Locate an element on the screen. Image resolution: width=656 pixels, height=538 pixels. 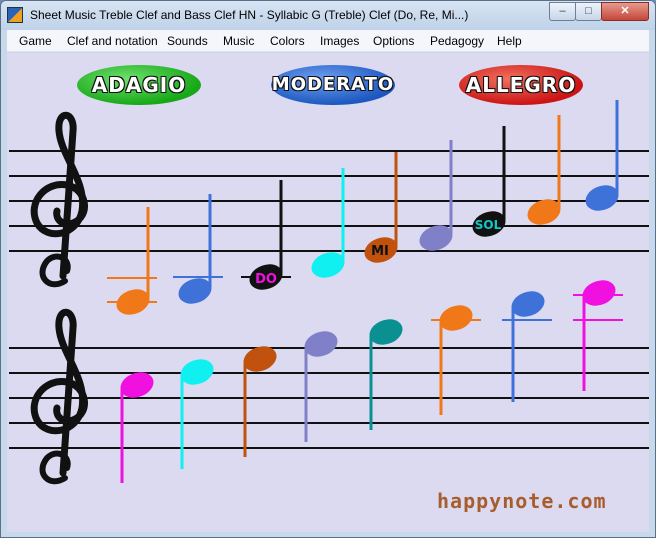
menu-images: Images is located at coordinates (339, 41).